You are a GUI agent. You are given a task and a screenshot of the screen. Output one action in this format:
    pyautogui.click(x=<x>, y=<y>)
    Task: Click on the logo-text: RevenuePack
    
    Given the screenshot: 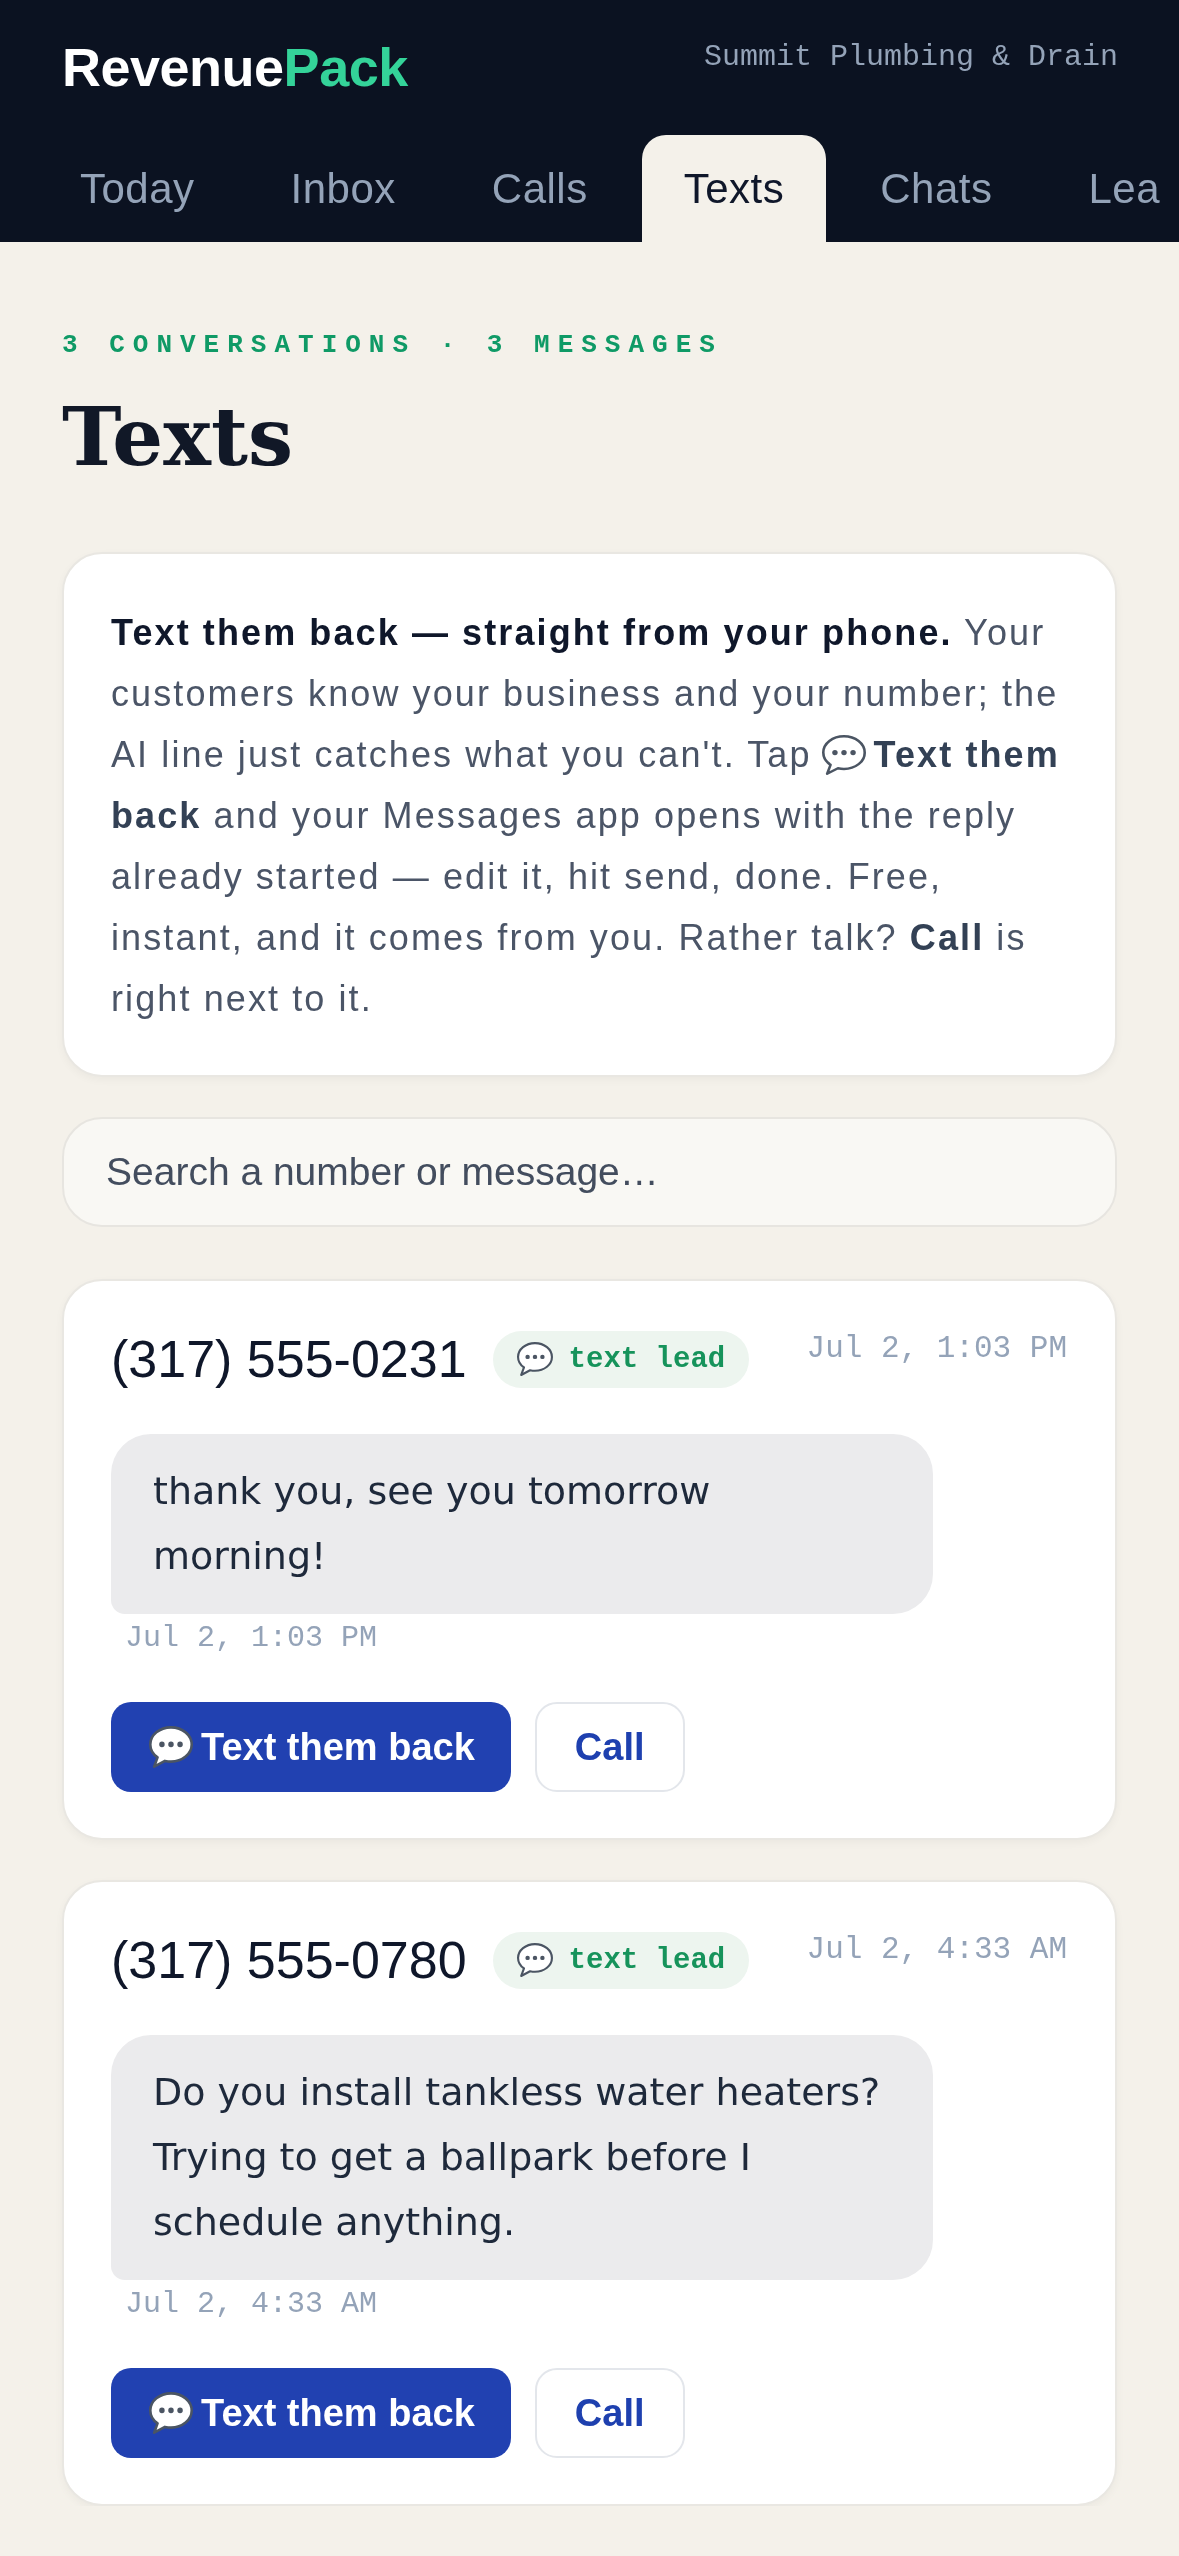 What is the action you would take?
    pyautogui.click(x=235, y=67)
    